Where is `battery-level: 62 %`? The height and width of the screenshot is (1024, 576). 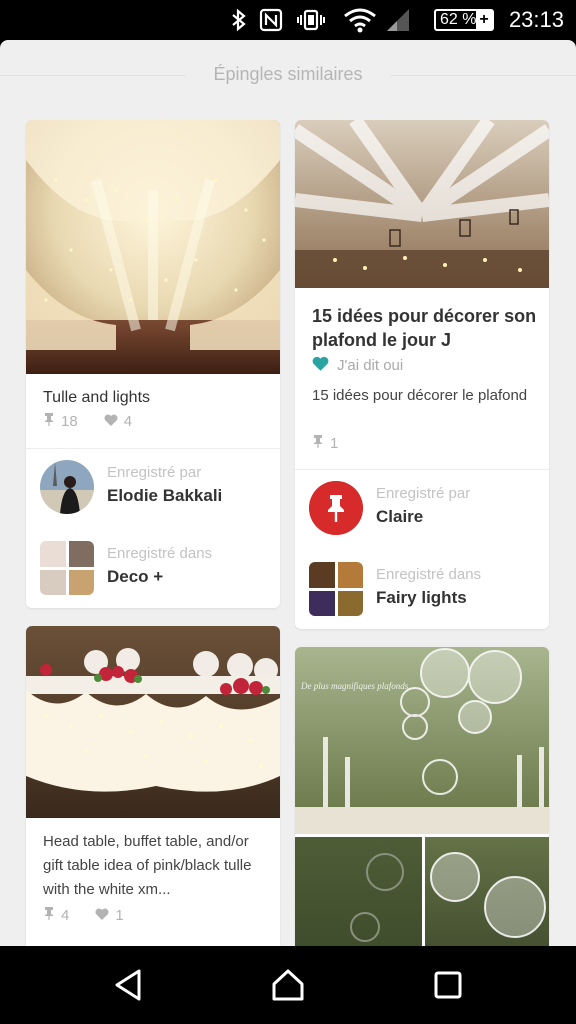
battery-level: 62 % is located at coordinates (458, 19).